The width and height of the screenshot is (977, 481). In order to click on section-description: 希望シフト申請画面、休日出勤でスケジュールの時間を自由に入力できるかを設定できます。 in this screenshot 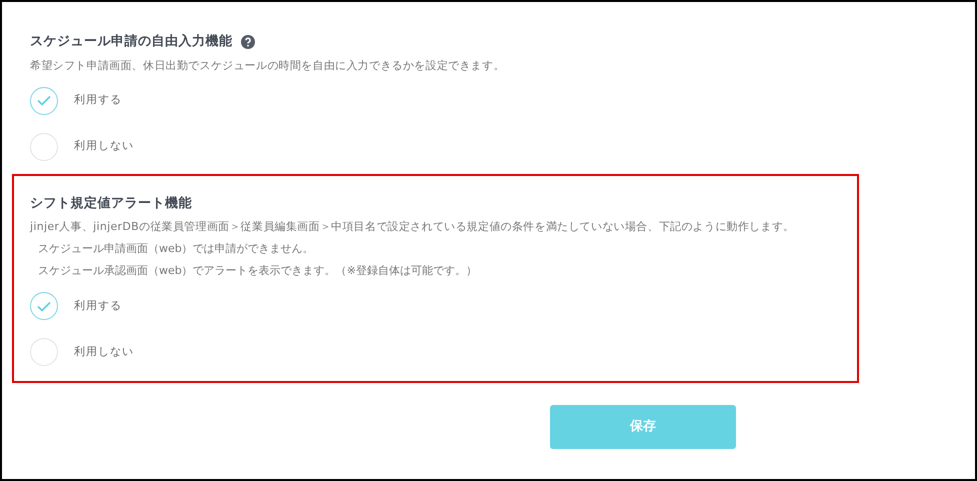, I will do `click(268, 66)`.